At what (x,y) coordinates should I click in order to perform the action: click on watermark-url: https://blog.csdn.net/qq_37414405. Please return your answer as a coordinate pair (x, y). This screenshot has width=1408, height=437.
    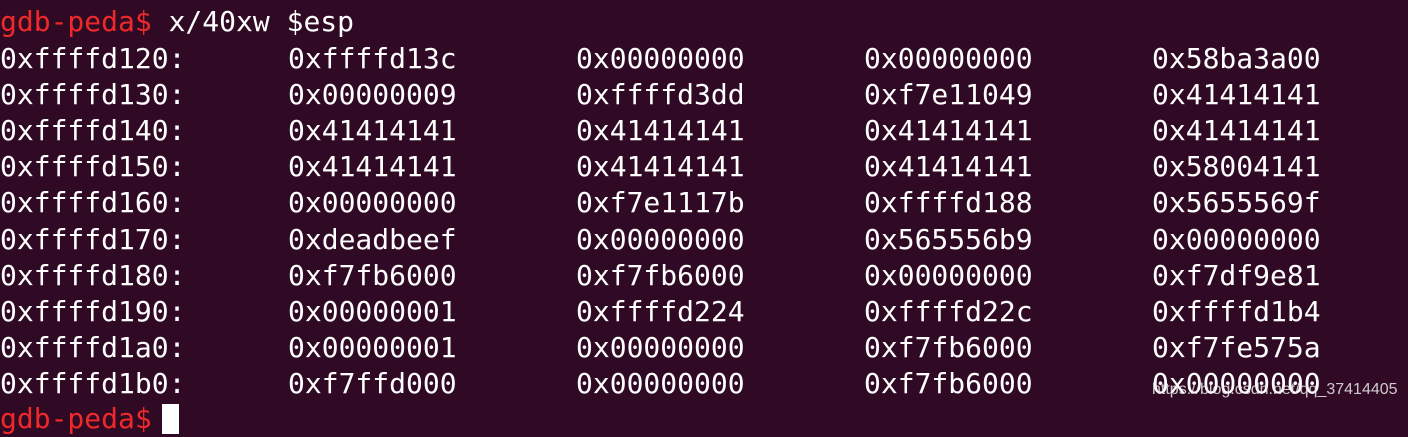
    Looking at the image, I should click on (1275, 389).